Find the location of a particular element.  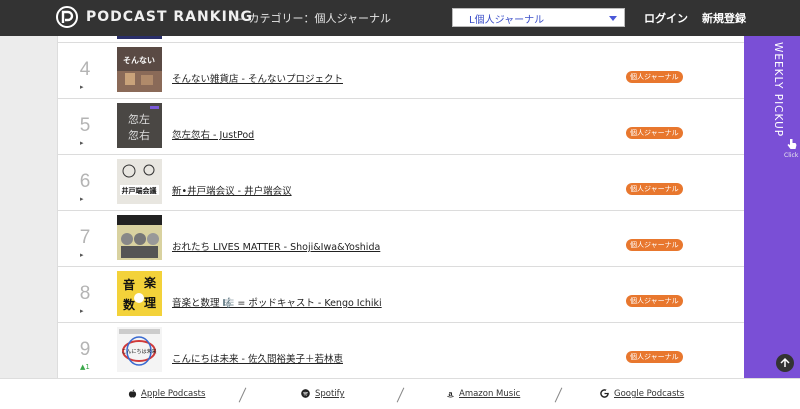

artwork-text: 音 is located at coordinates (129, 284).